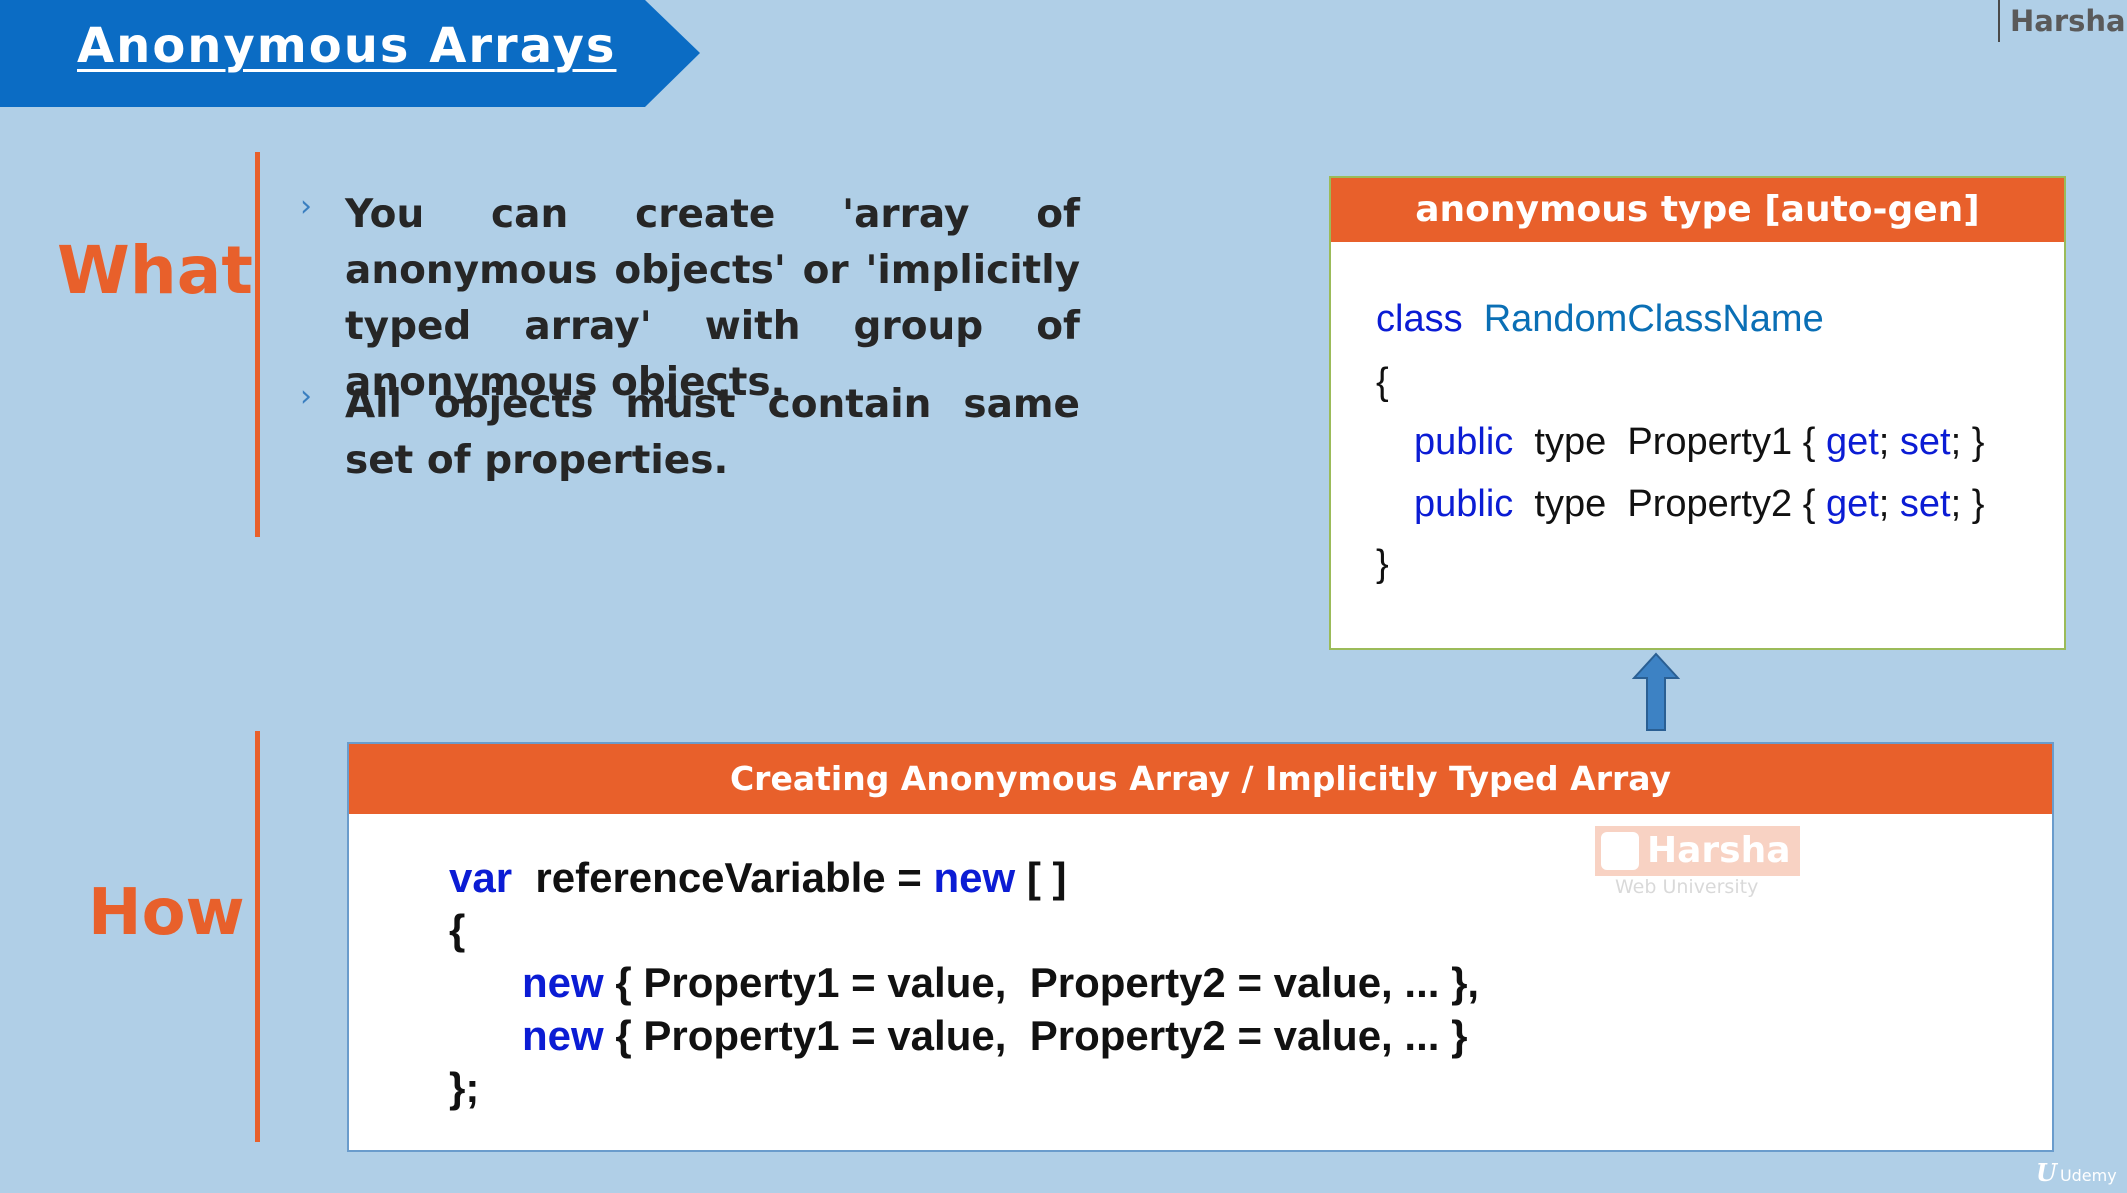 This screenshot has height=1193, width=2127. Describe the element at coordinates (1710, 442) in the screenshot. I see `property-name: Property1` at that location.